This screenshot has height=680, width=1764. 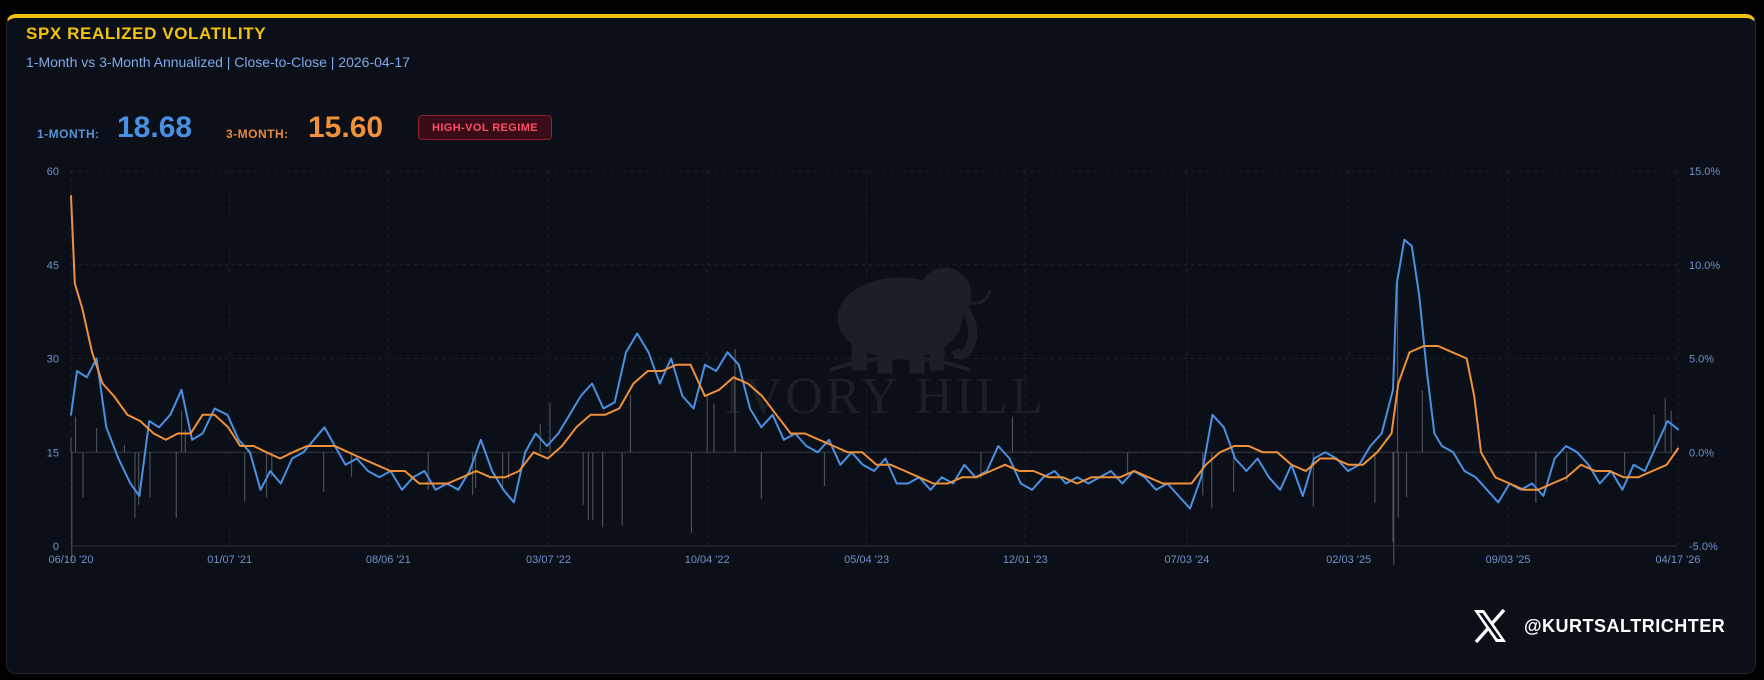 What do you see at coordinates (866, 560) in the screenshot?
I see `x-tick-label: 05/04 '23` at bounding box center [866, 560].